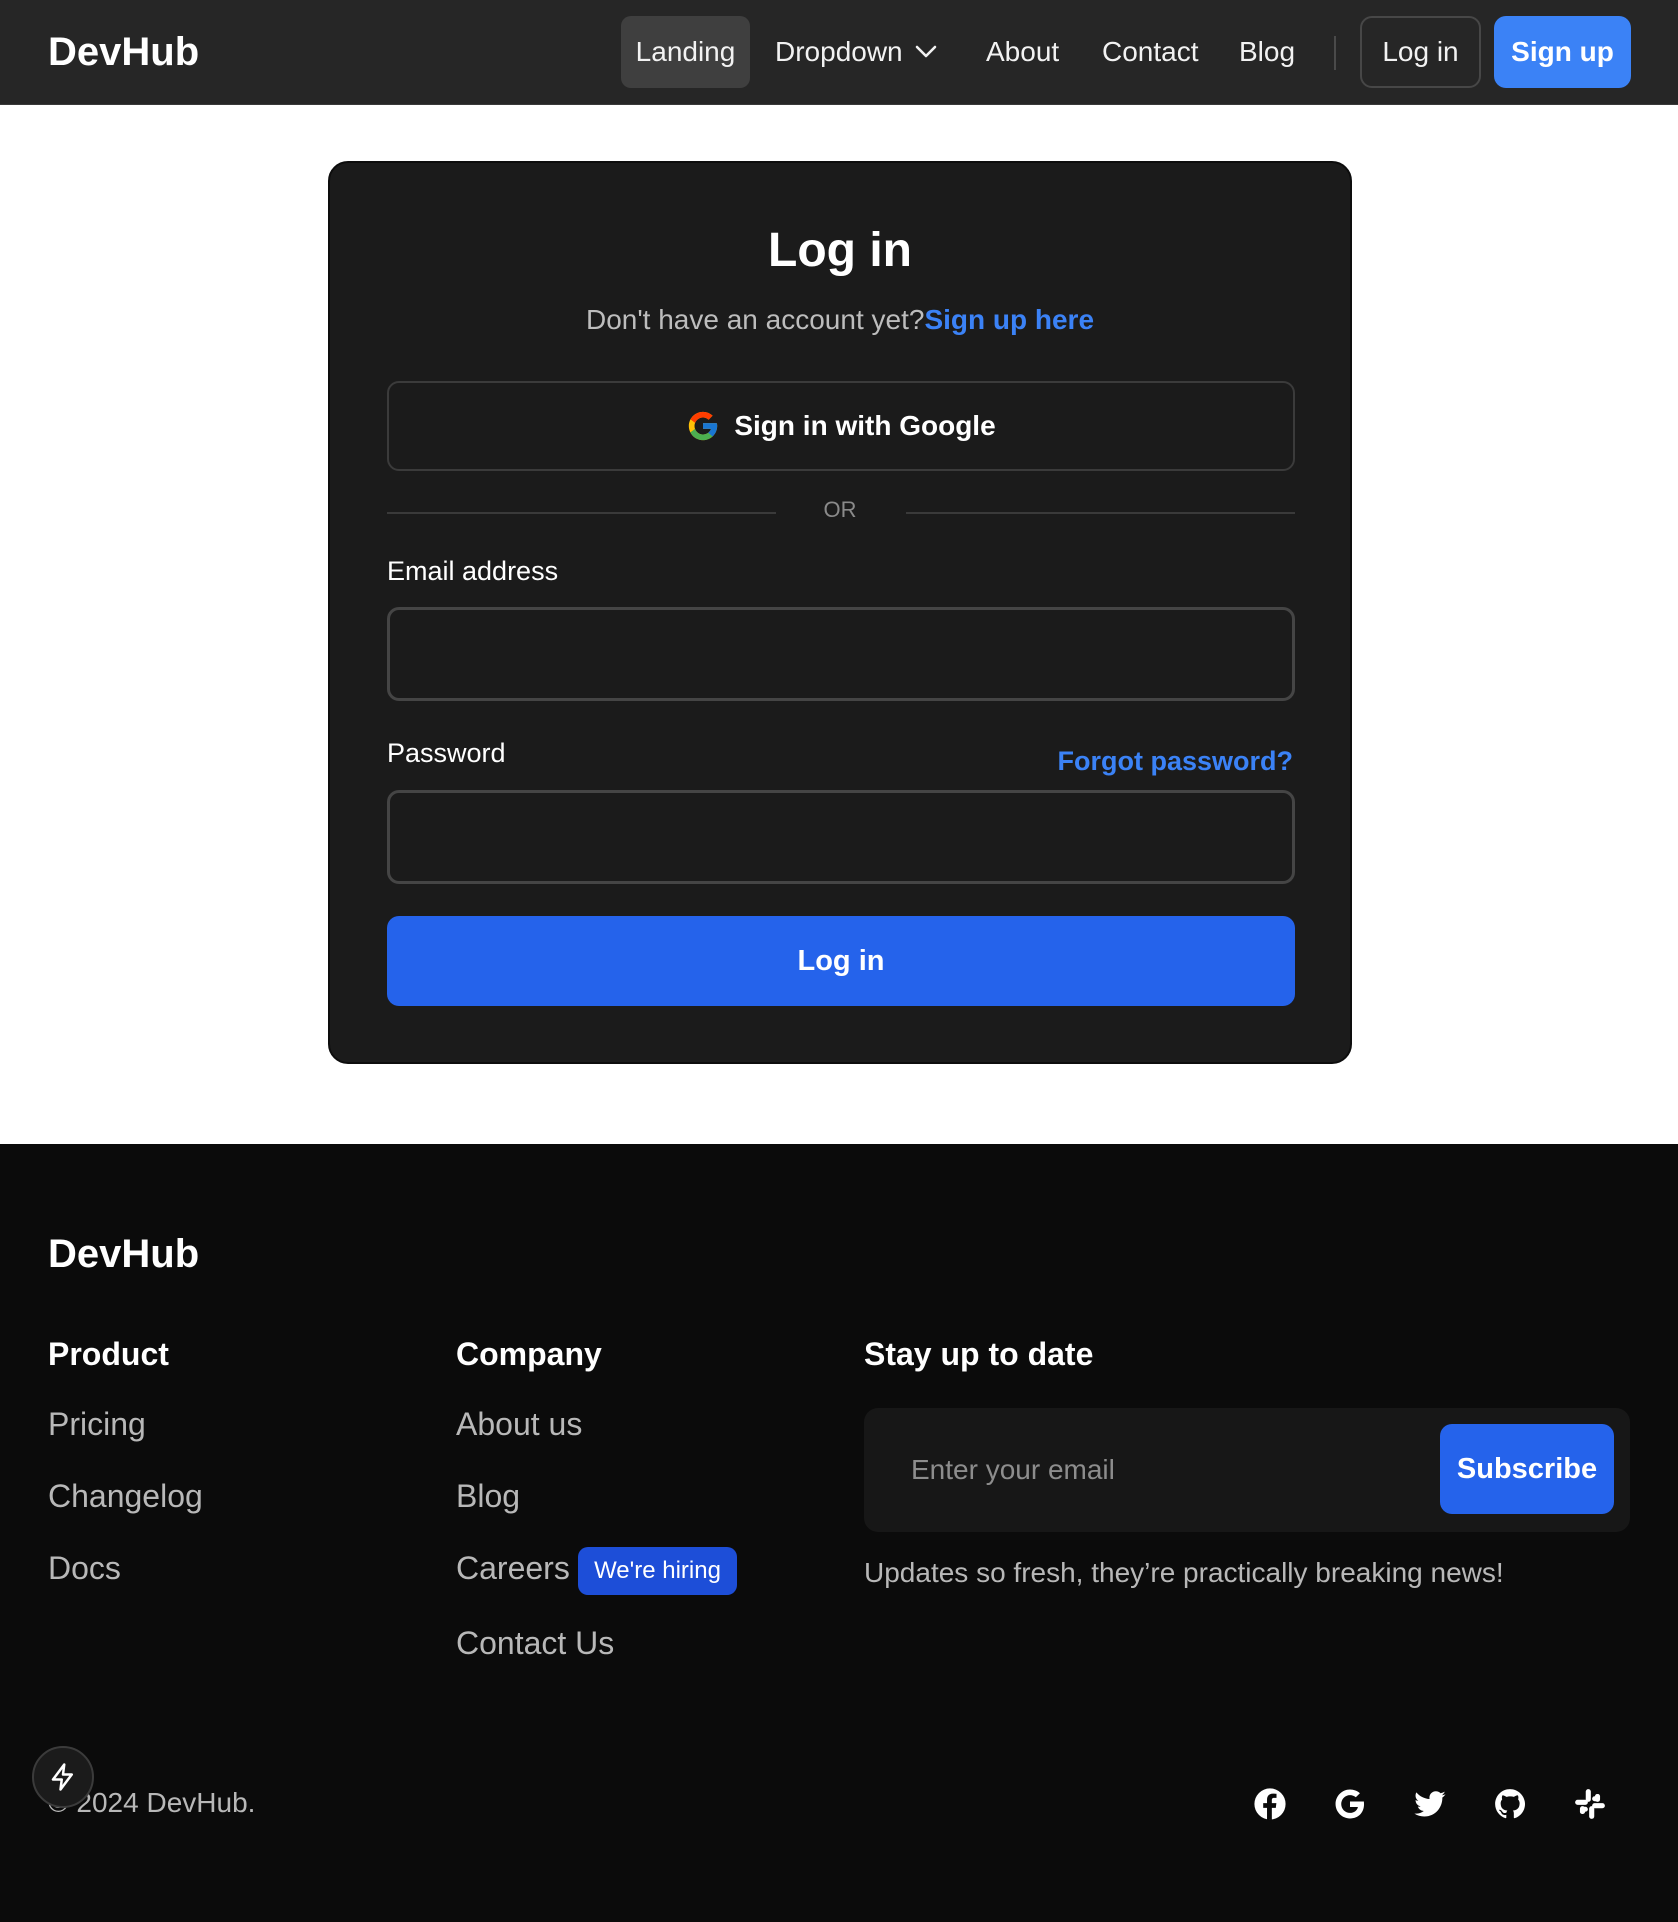 The height and width of the screenshot is (1922, 1678). I want to click on signup-prompt: Don't have an account yet?Sign up here, so click(840, 320).